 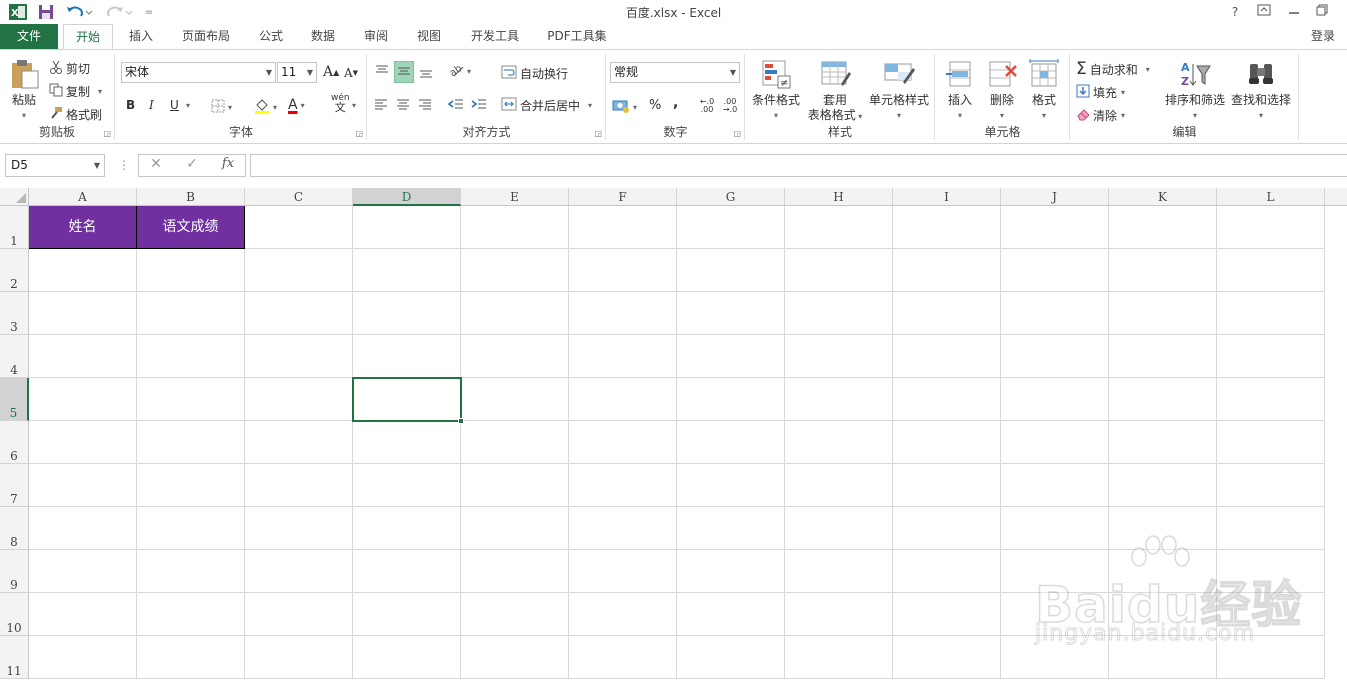 I want to click on cell-a1: 姓名, so click(x=83, y=227).